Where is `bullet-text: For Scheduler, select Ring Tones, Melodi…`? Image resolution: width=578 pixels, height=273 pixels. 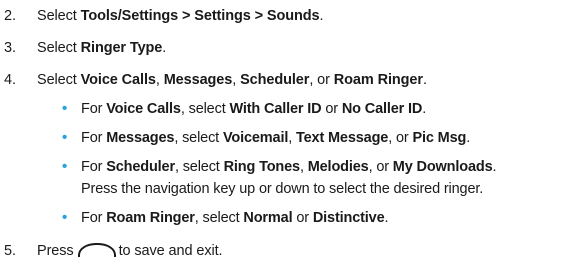 bullet-text: For Scheduler, select Ring Tones, Melodi… is located at coordinates (289, 167).